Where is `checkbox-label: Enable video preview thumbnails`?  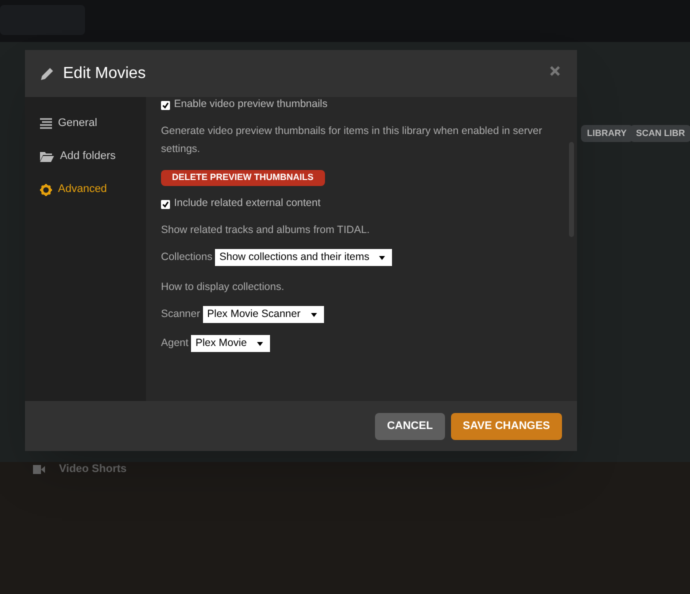
checkbox-label: Enable video preview thumbnails is located at coordinates (251, 104).